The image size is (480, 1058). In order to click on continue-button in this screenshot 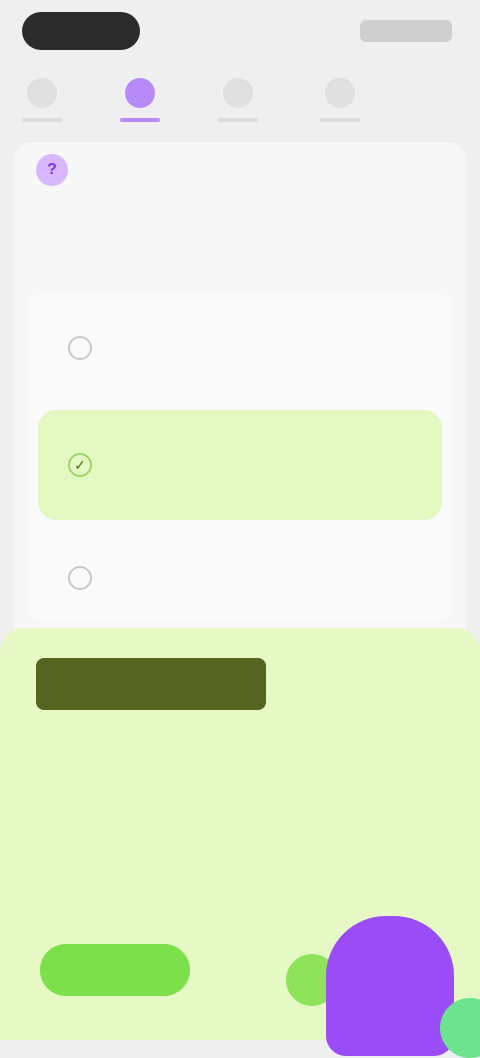, I will do `click(115, 970)`.